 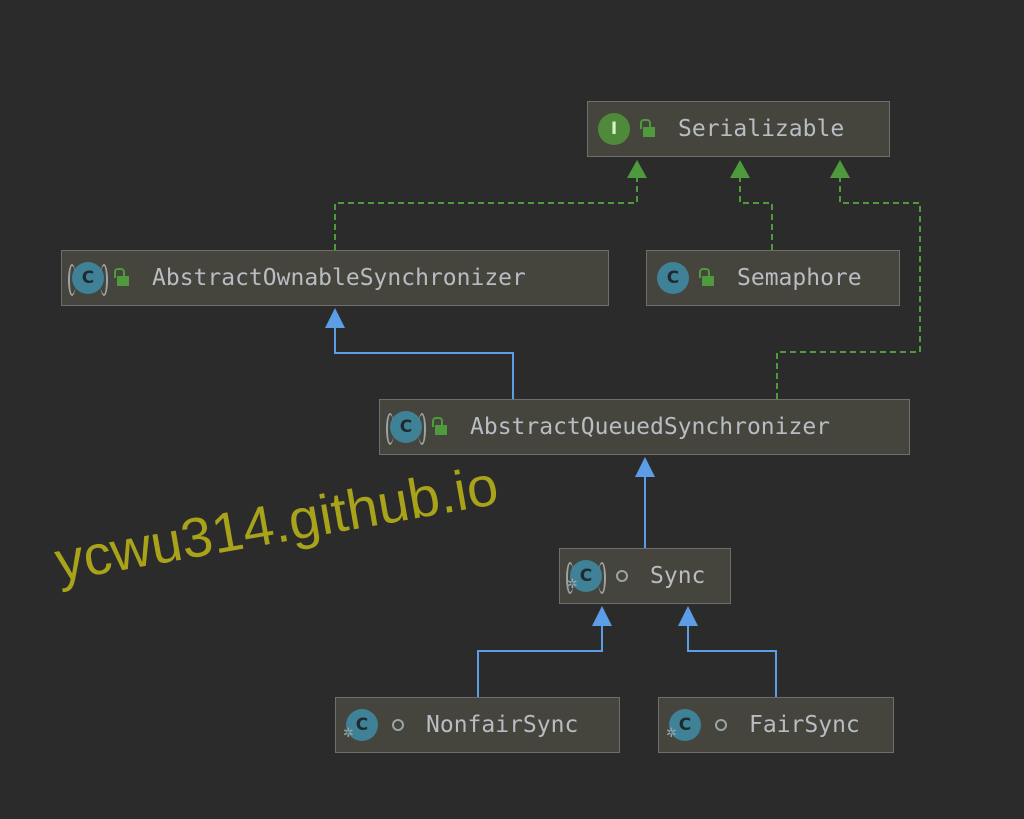 What do you see at coordinates (339, 278) in the screenshot?
I see `node-label: AbstractOwnableSynchronizer` at bounding box center [339, 278].